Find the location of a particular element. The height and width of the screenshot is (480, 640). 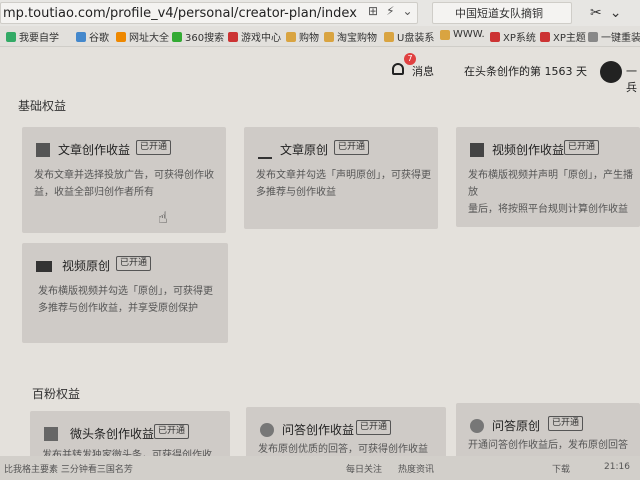

bookmark-item: 一键重装 is located at coordinates (614, 36).